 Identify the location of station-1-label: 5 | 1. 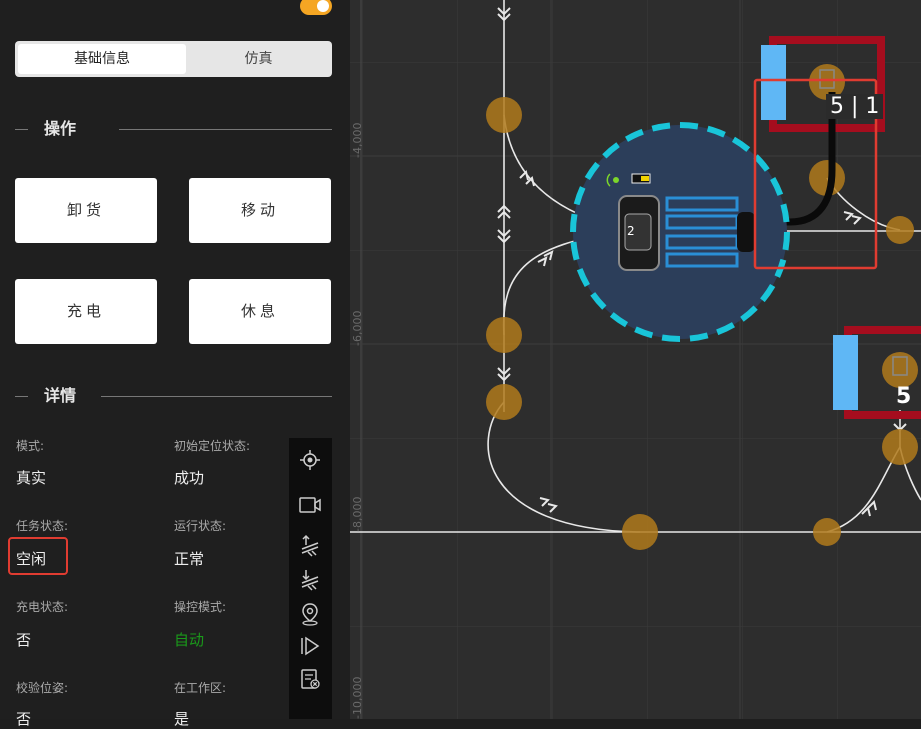
(855, 106).